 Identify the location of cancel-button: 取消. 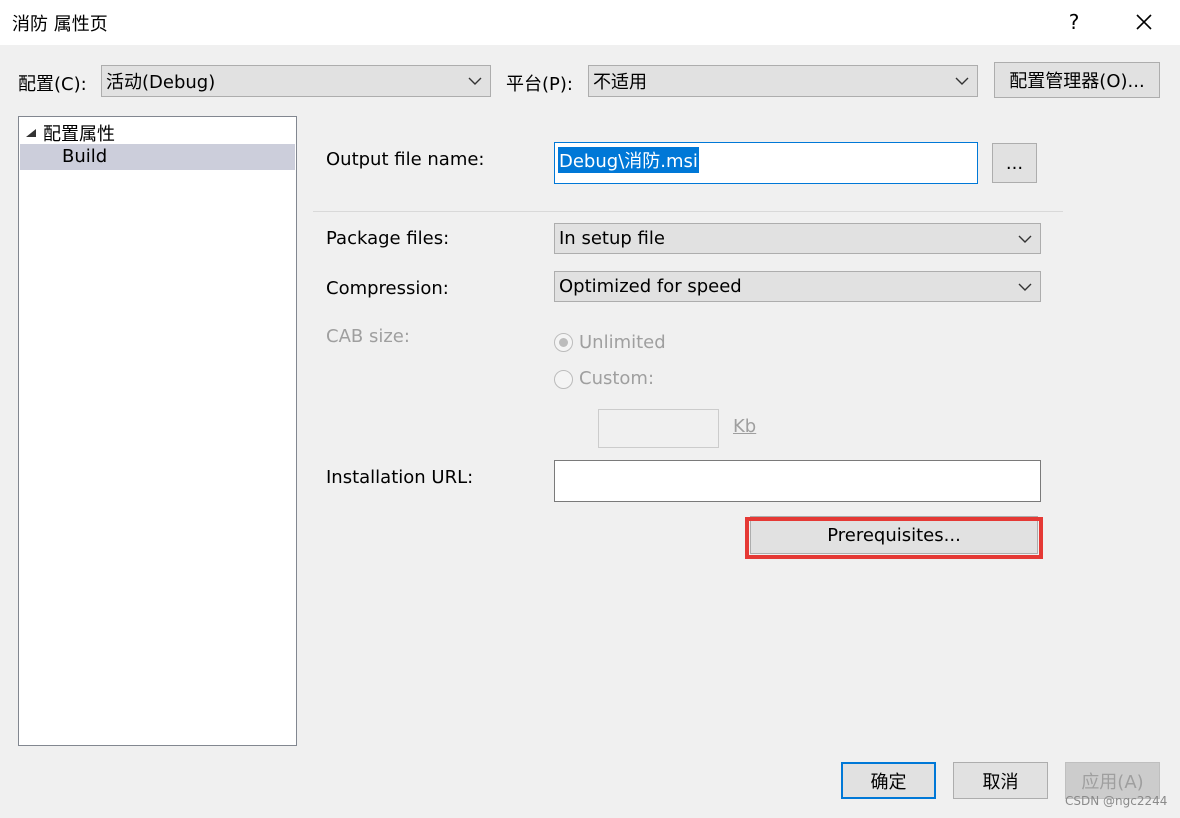
(1000, 780).